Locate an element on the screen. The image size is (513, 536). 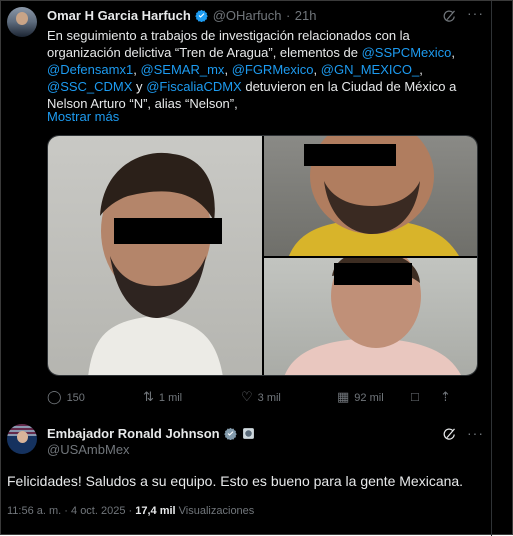
mention-link: @FGRMexico is located at coordinates (273, 69).